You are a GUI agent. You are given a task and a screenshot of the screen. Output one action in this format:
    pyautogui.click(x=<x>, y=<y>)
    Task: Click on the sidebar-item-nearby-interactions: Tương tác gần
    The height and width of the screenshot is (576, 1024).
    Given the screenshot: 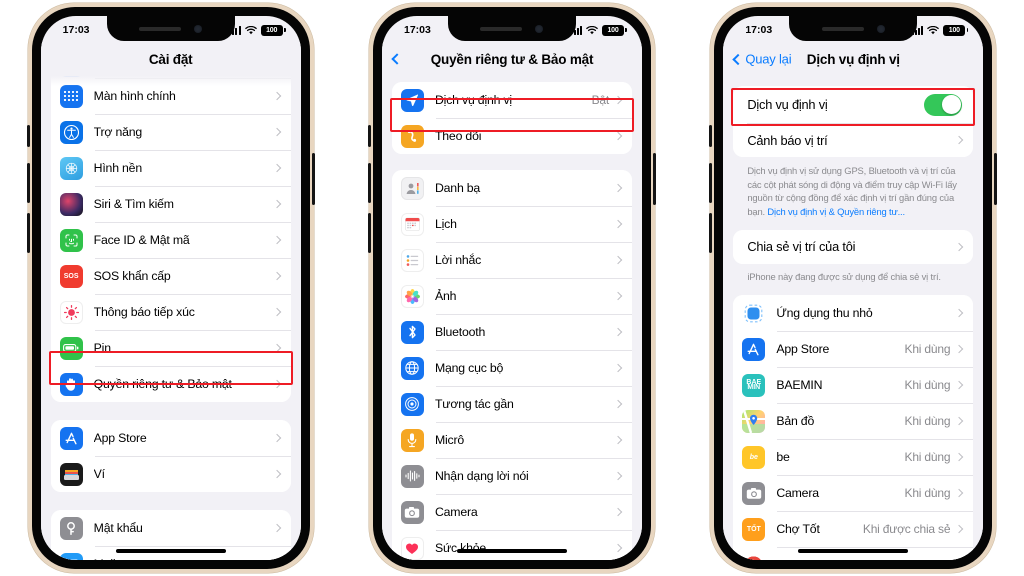 What is the action you would take?
    pyautogui.click(x=511, y=404)
    